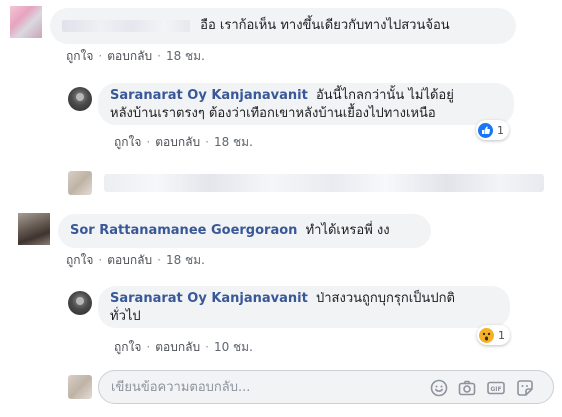 This screenshot has height=417, width=562. Describe the element at coordinates (486, 335) in the screenshot. I see `wow-reaction-icon` at that location.